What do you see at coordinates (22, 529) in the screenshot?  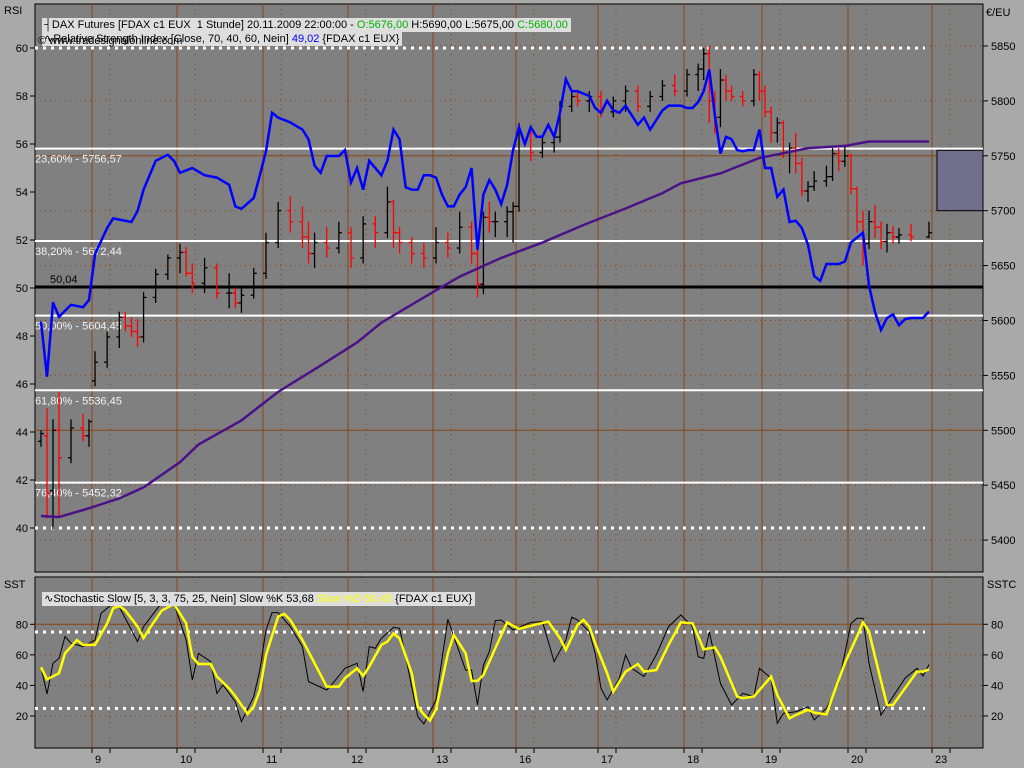 I see `left-tick-label: 40` at bounding box center [22, 529].